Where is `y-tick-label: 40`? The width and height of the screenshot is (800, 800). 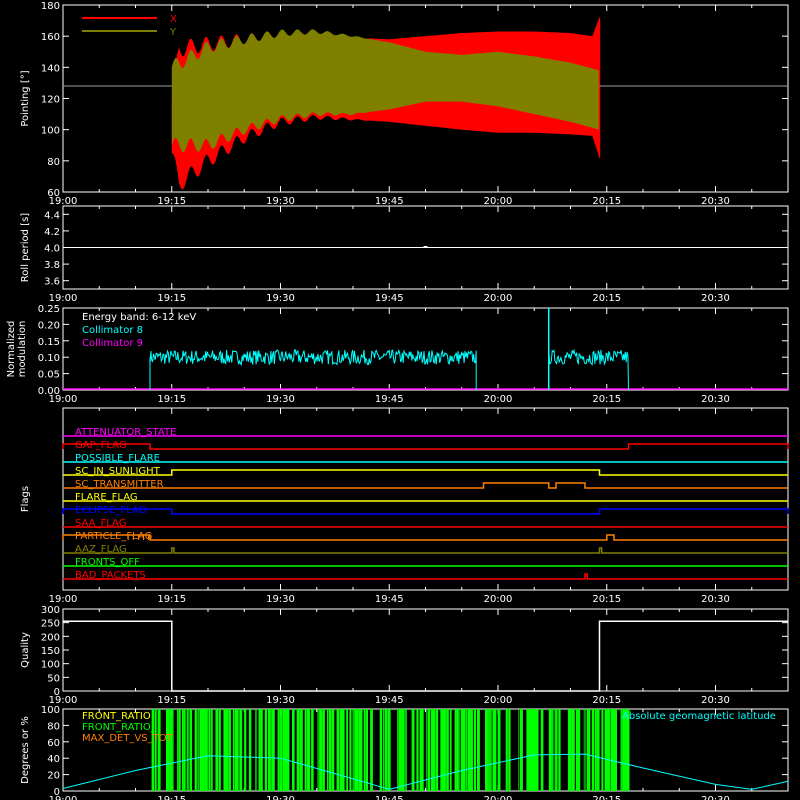
y-tick-label: 40 is located at coordinates (53, 759).